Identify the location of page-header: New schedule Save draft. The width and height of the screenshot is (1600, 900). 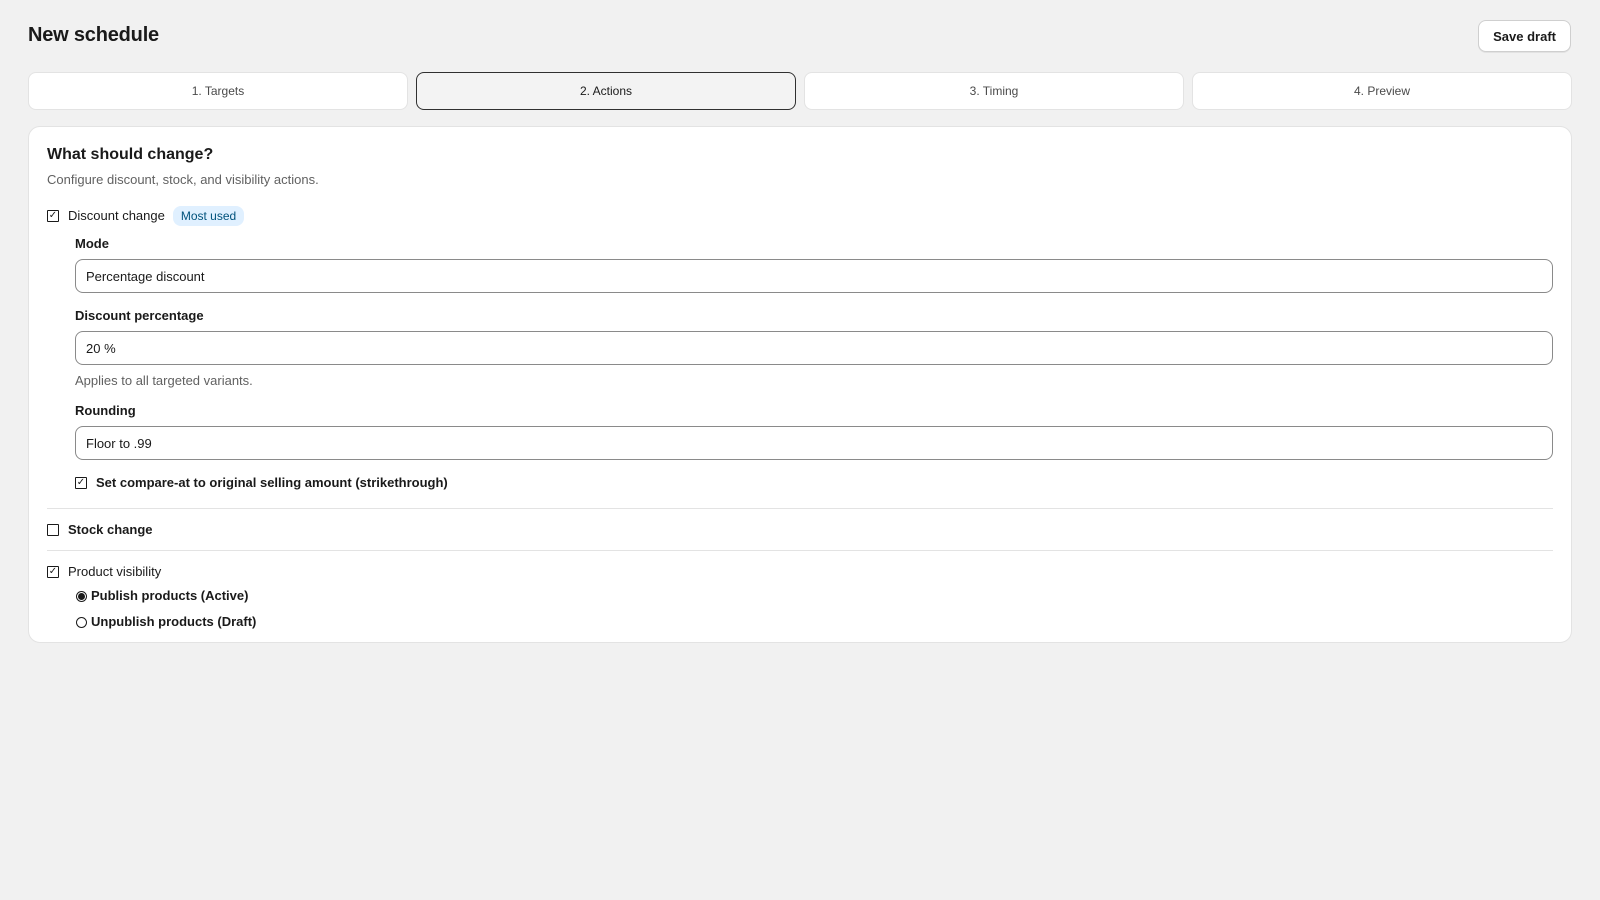
(800, 36).